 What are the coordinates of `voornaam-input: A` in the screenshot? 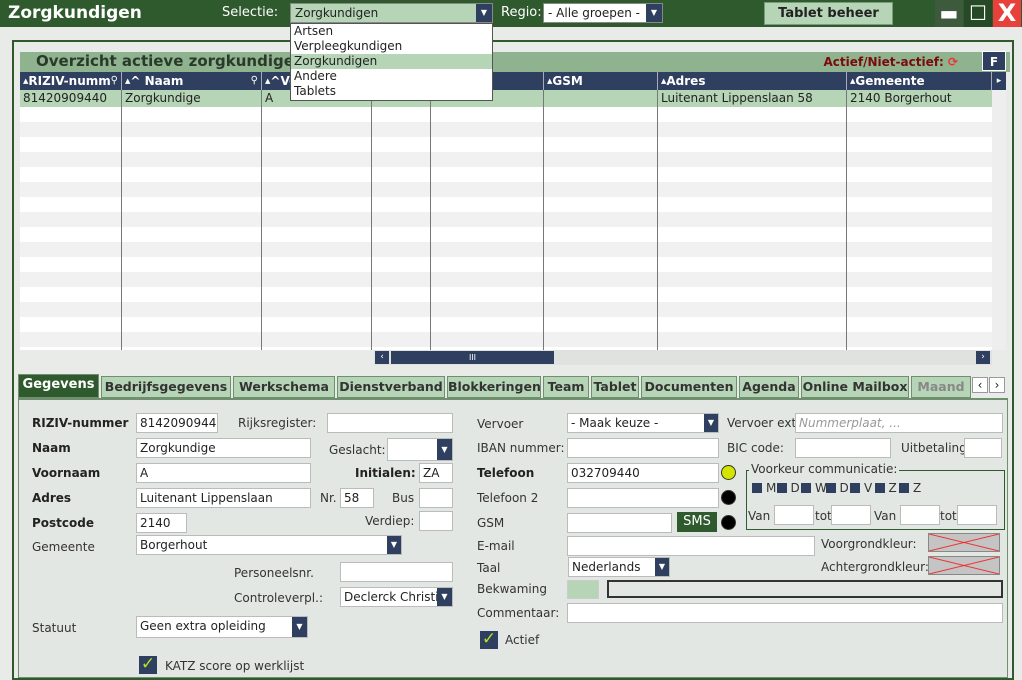 It's located at (223, 473).